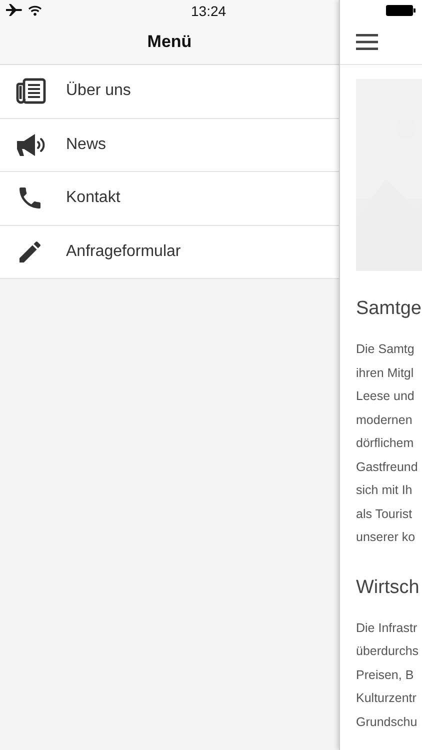 Image resolution: width=422 pixels, height=750 pixels. What do you see at coordinates (384, 420) in the screenshot?
I see `body-text-line: modernen` at bounding box center [384, 420].